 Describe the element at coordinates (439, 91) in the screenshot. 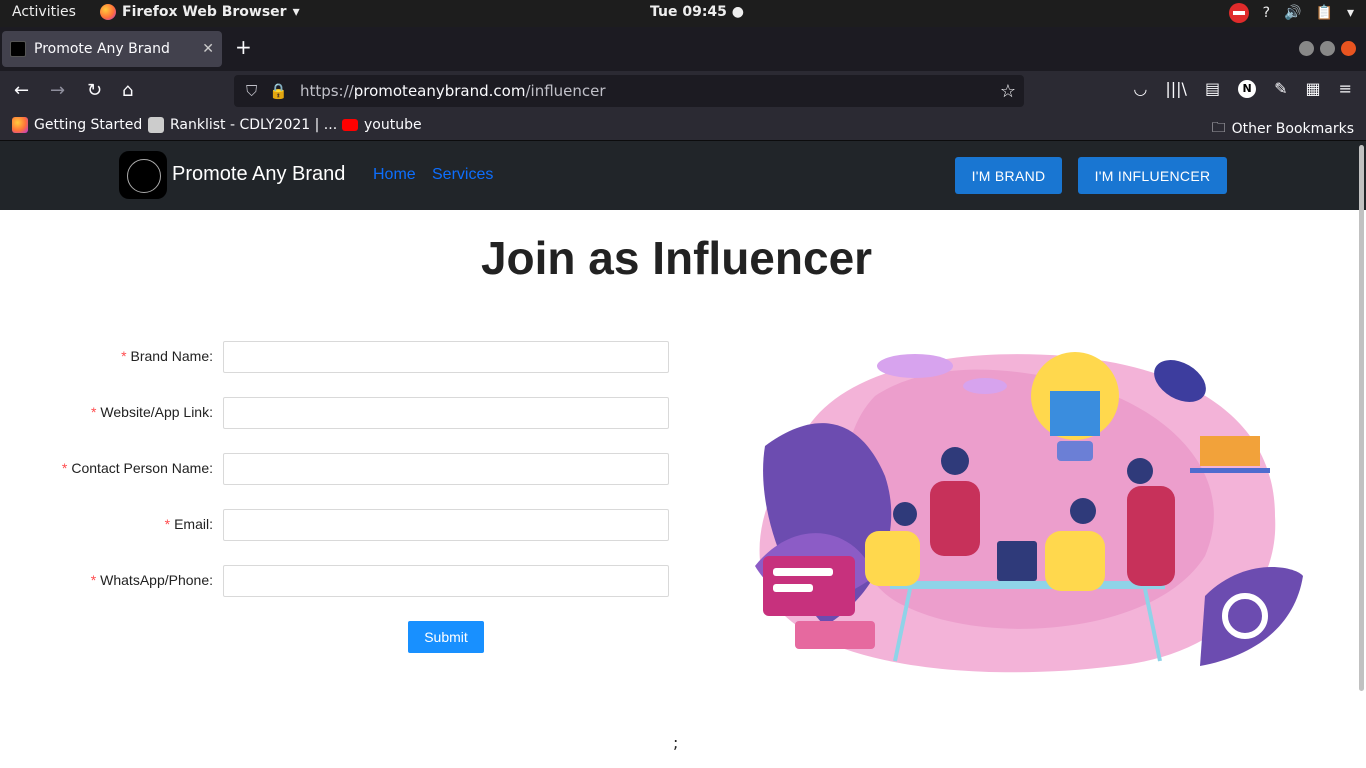

I see `url-host: promoteanybrand.com` at that location.